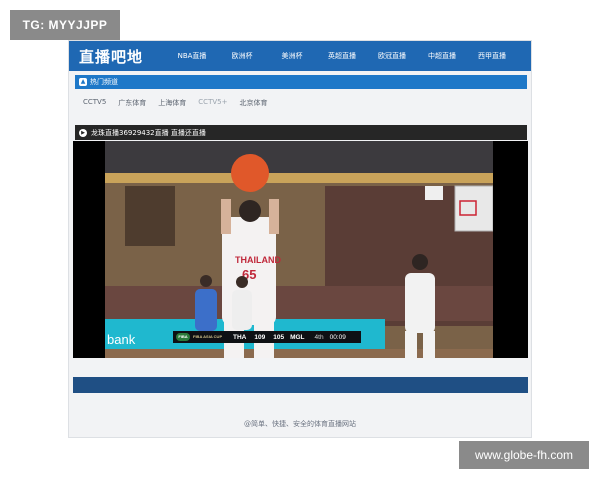 This screenshot has height=480, width=600. Describe the element at coordinates (242, 56) in the screenshot. I see `nav-item-euro: 欧洲杯` at that location.